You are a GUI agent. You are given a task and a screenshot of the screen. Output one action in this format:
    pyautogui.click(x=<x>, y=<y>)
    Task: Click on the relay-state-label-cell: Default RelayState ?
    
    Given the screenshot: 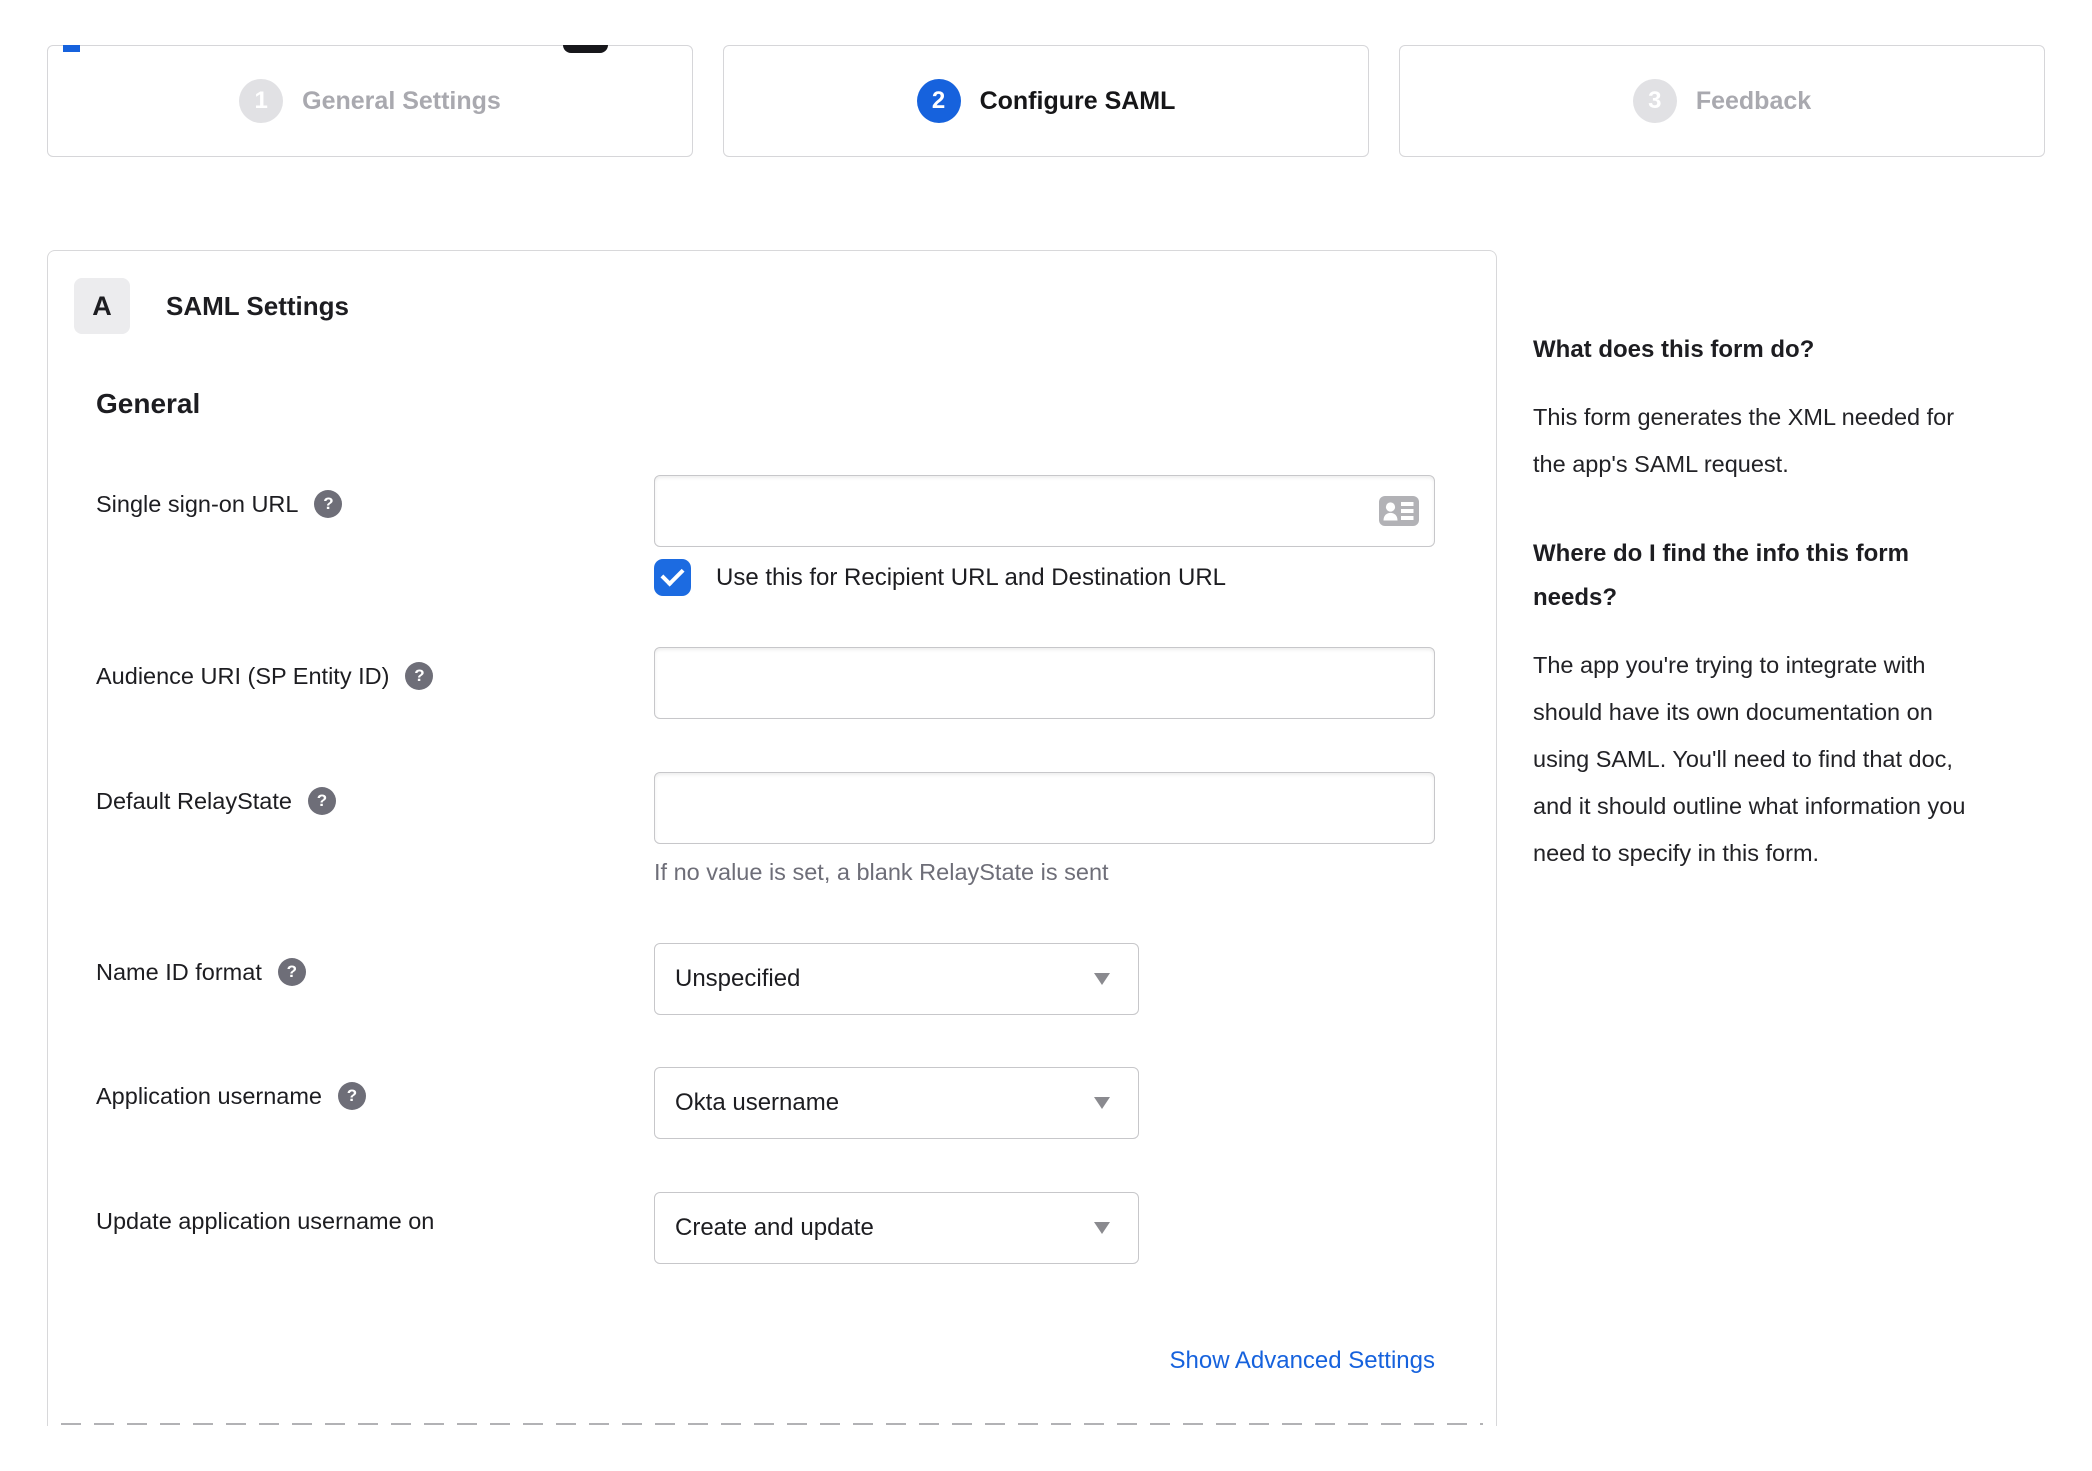 What is the action you would take?
    pyautogui.click(x=375, y=793)
    